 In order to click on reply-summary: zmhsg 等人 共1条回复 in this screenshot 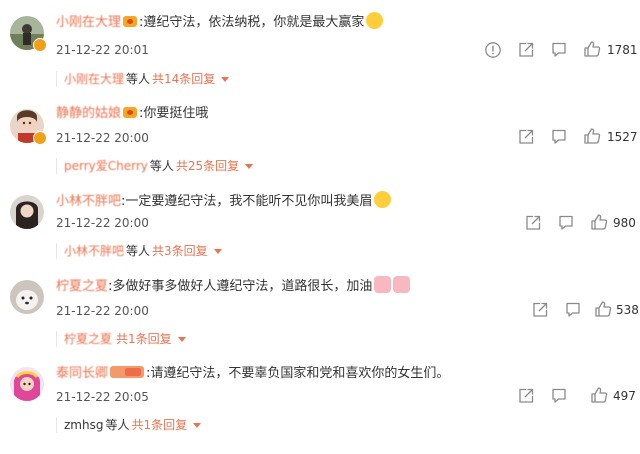, I will do `click(129, 425)`.